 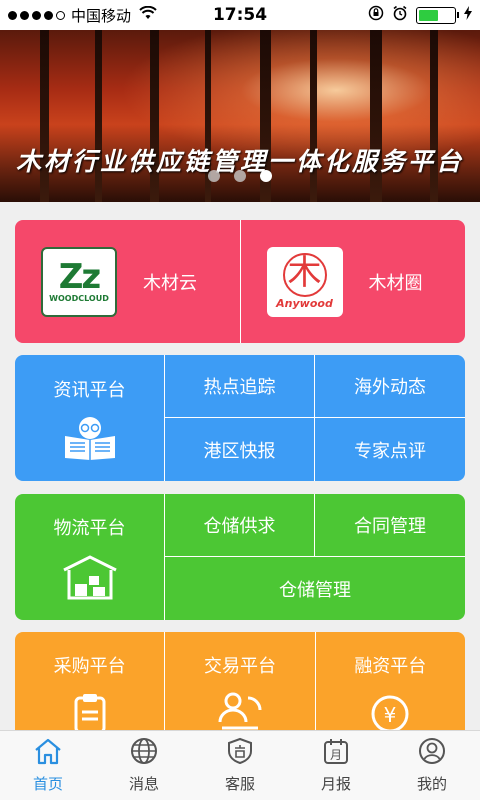 I want to click on info-platform-button: 资讯平台, so click(x=90, y=418).